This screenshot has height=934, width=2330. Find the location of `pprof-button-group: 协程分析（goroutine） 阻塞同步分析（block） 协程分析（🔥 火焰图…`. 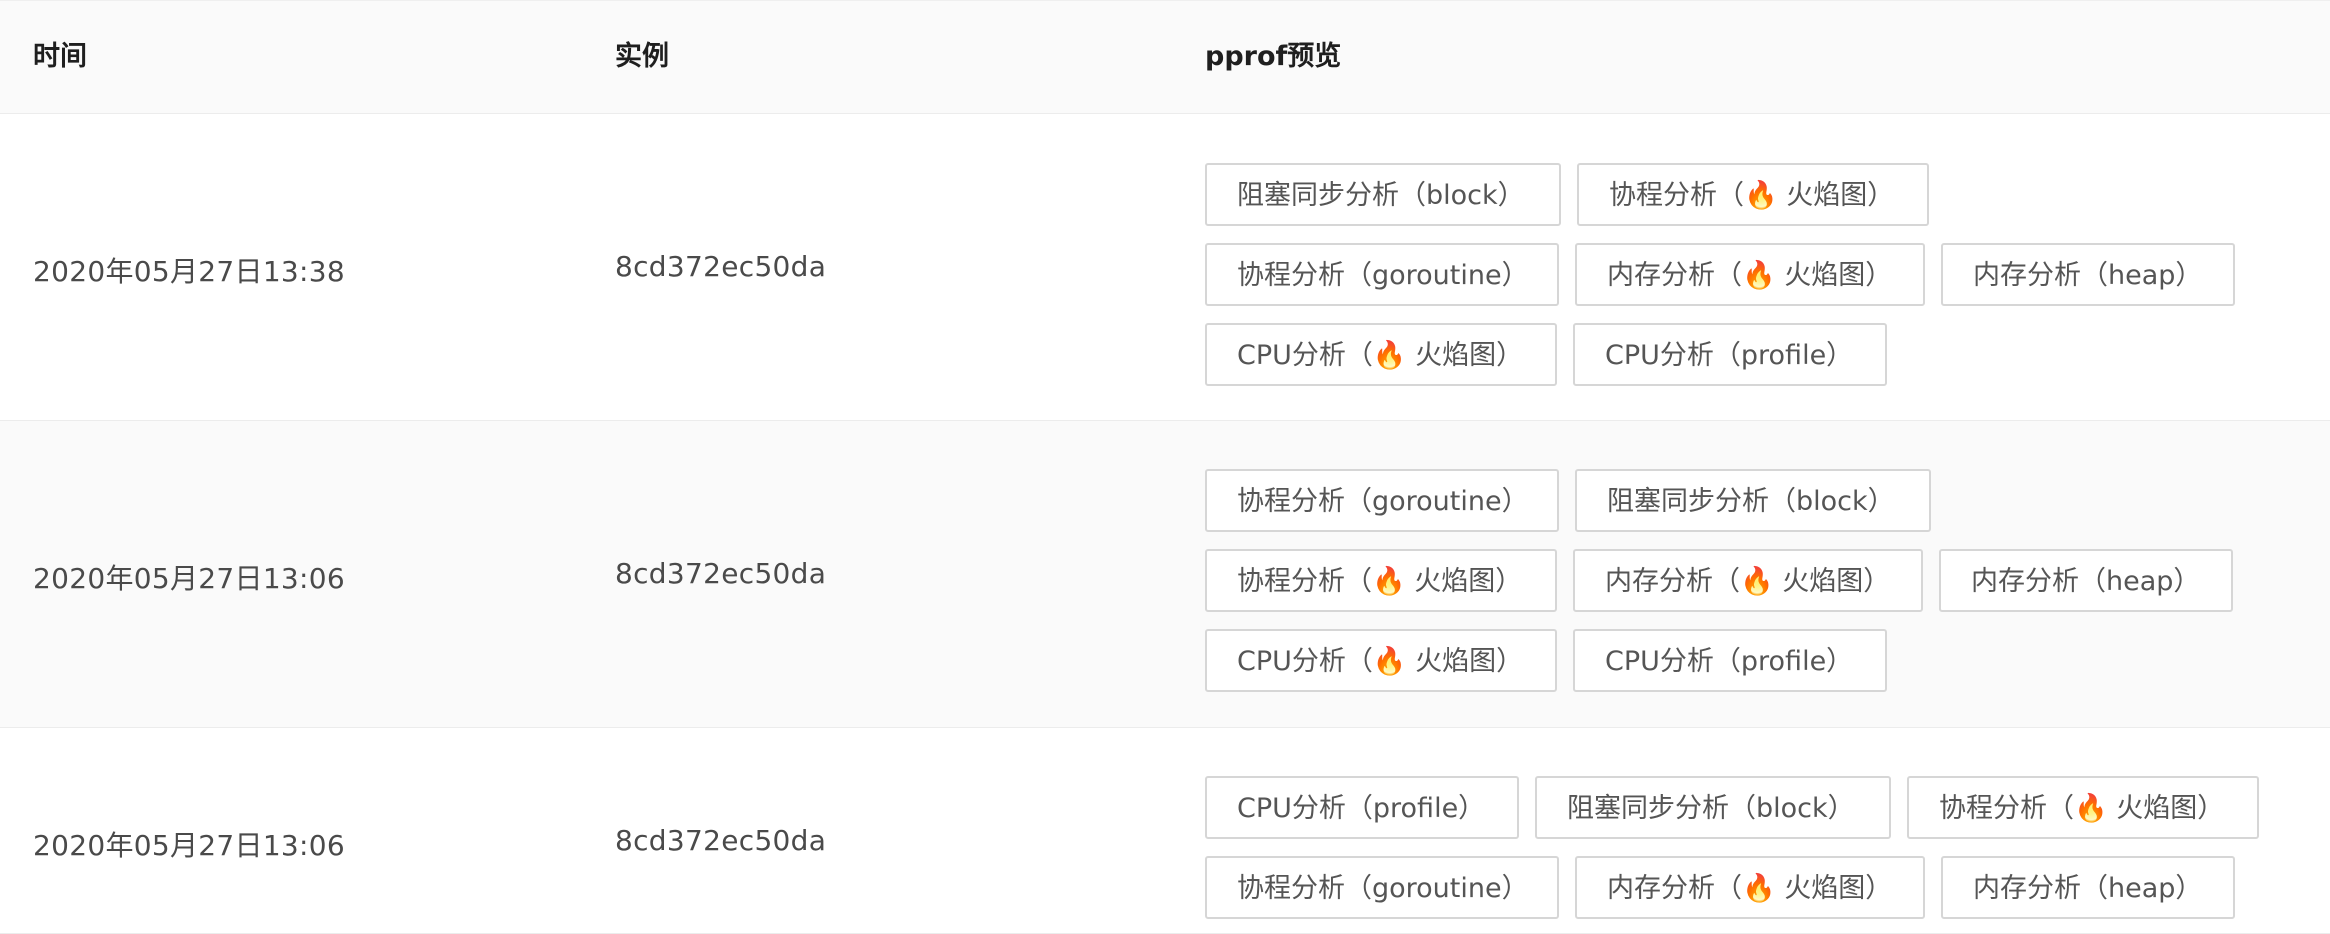

pprof-button-group: 协程分析（goroutine） 阻塞同步分析（block） 协程分析（🔥 火焰图… is located at coordinates (1745, 580).